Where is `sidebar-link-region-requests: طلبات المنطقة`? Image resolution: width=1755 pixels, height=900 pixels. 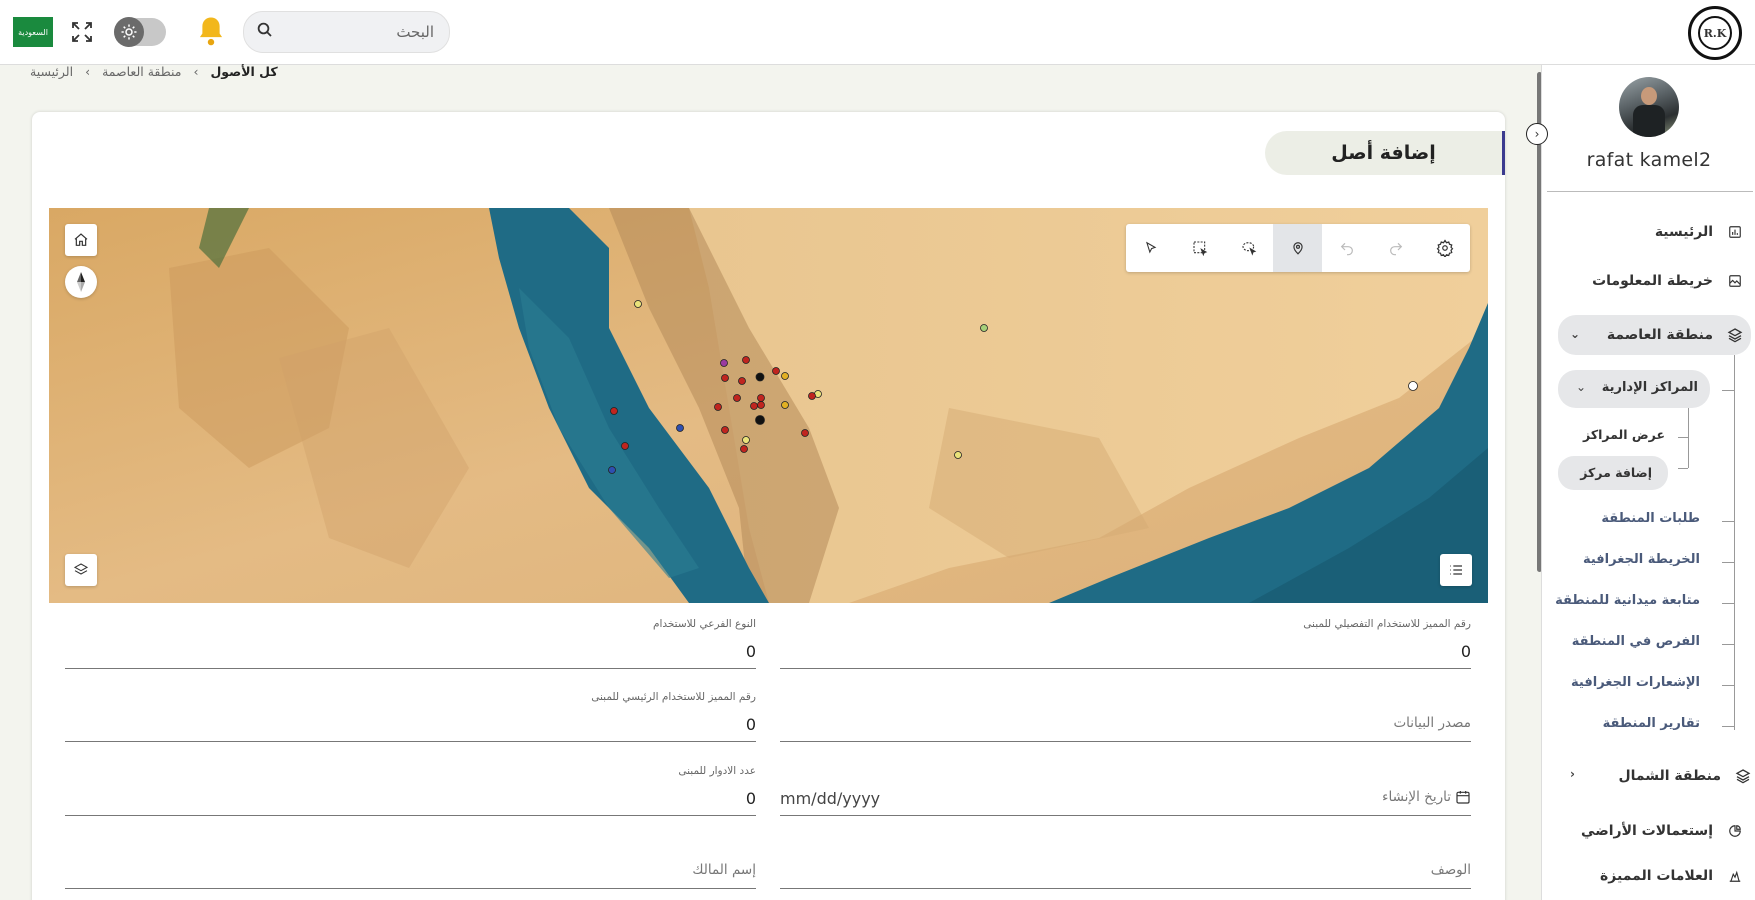
sidebar-link-region-requests: طلبات المنطقة is located at coordinates (1650, 518).